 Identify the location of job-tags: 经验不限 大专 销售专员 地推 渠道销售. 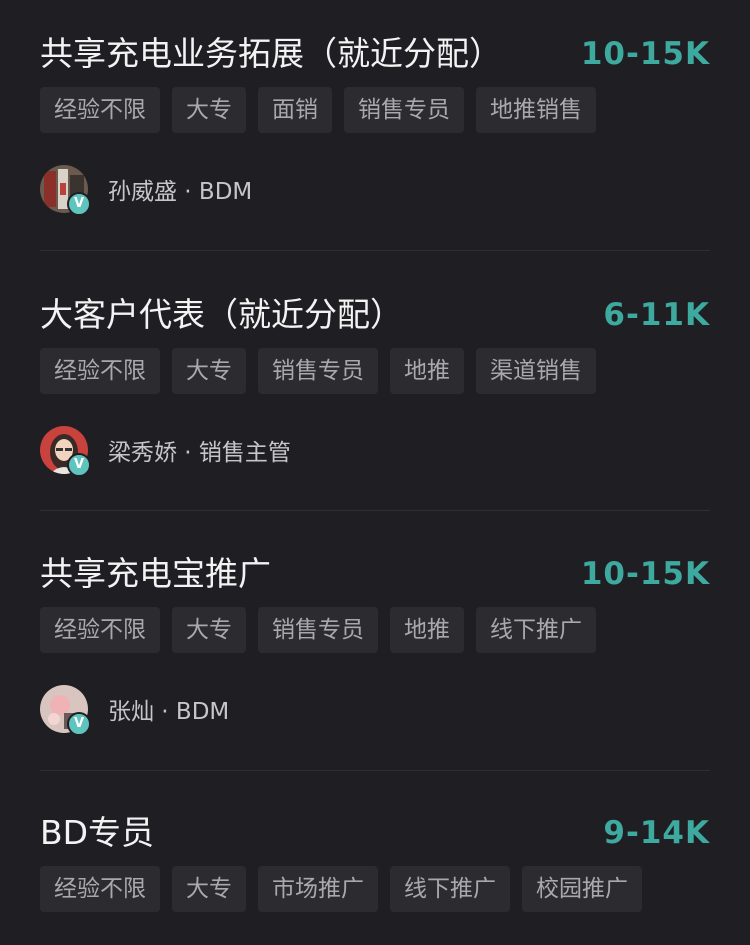
(318, 371).